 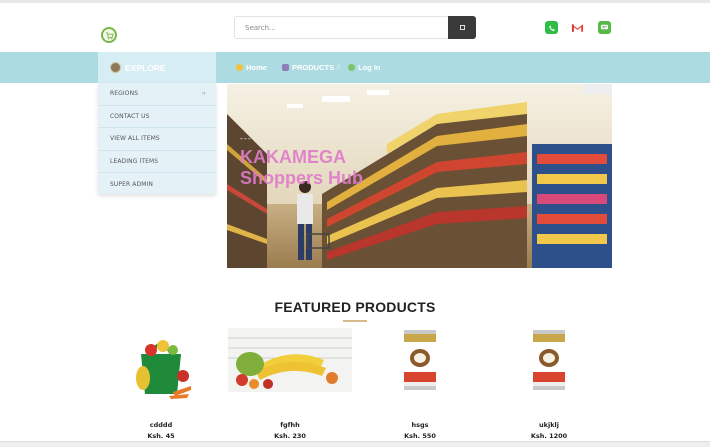 I want to click on hero-dash: ----, so click(x=248, y=138).